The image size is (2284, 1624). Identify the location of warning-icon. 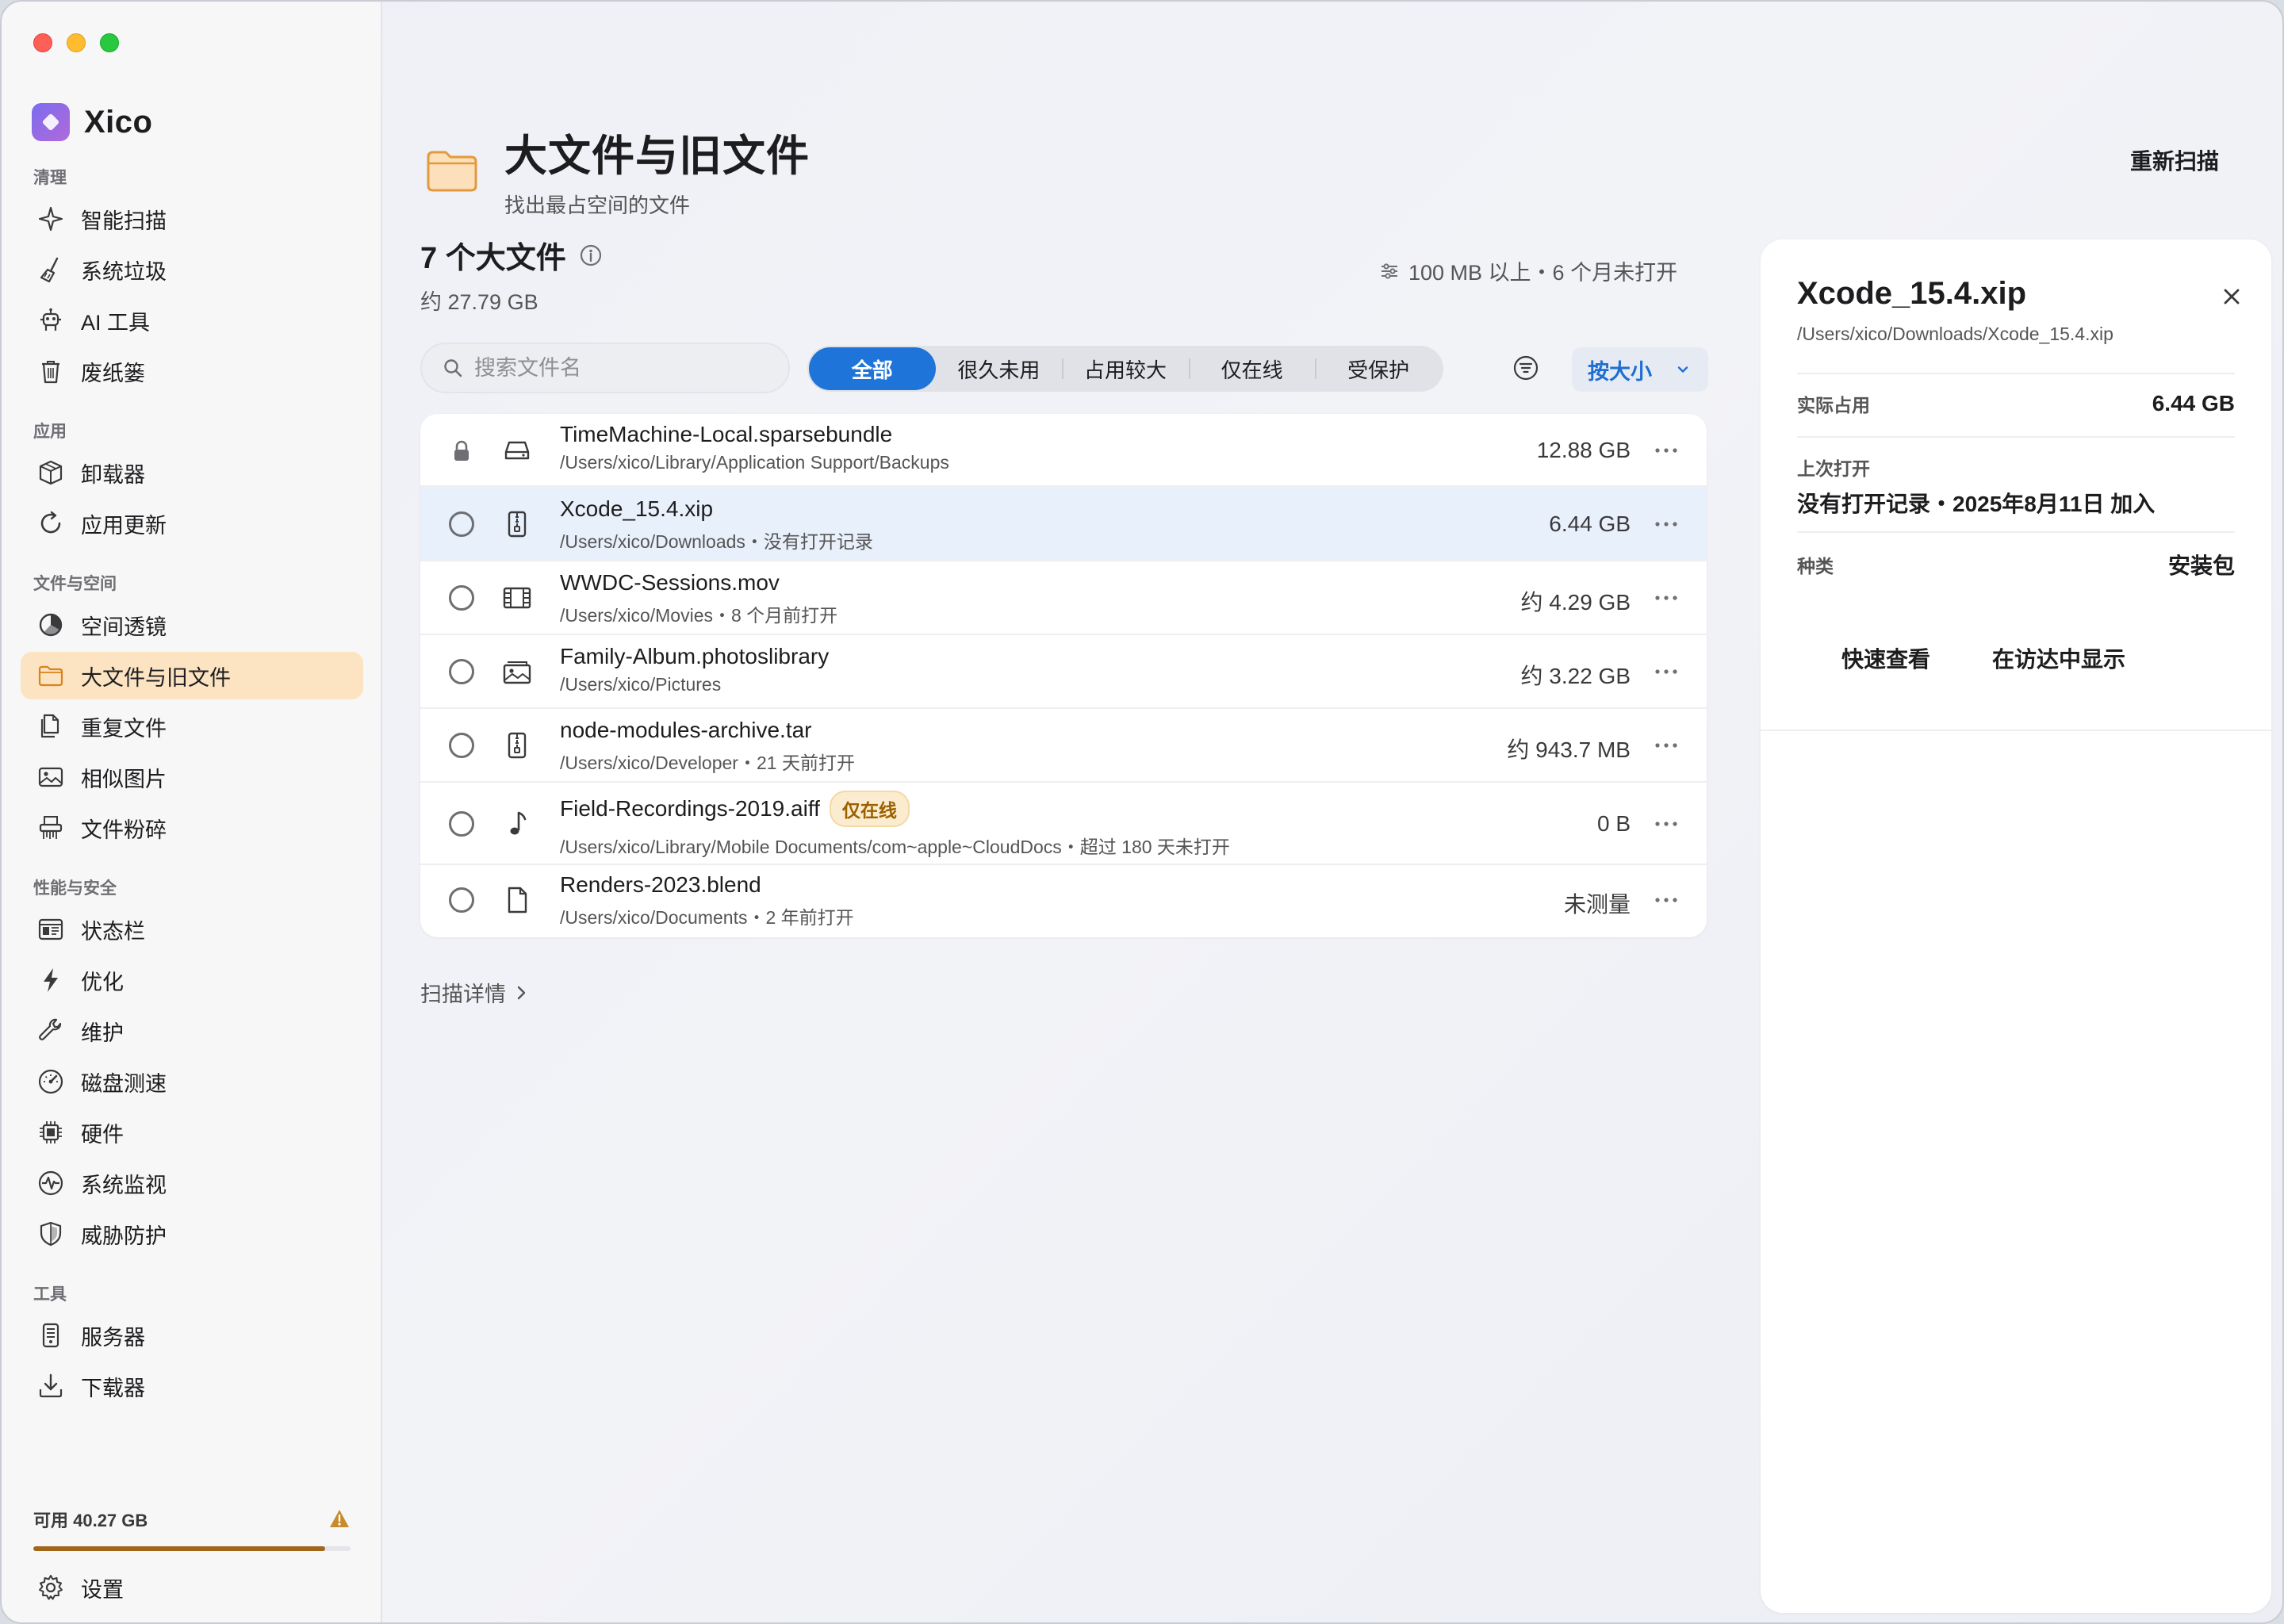
(339, 1518).